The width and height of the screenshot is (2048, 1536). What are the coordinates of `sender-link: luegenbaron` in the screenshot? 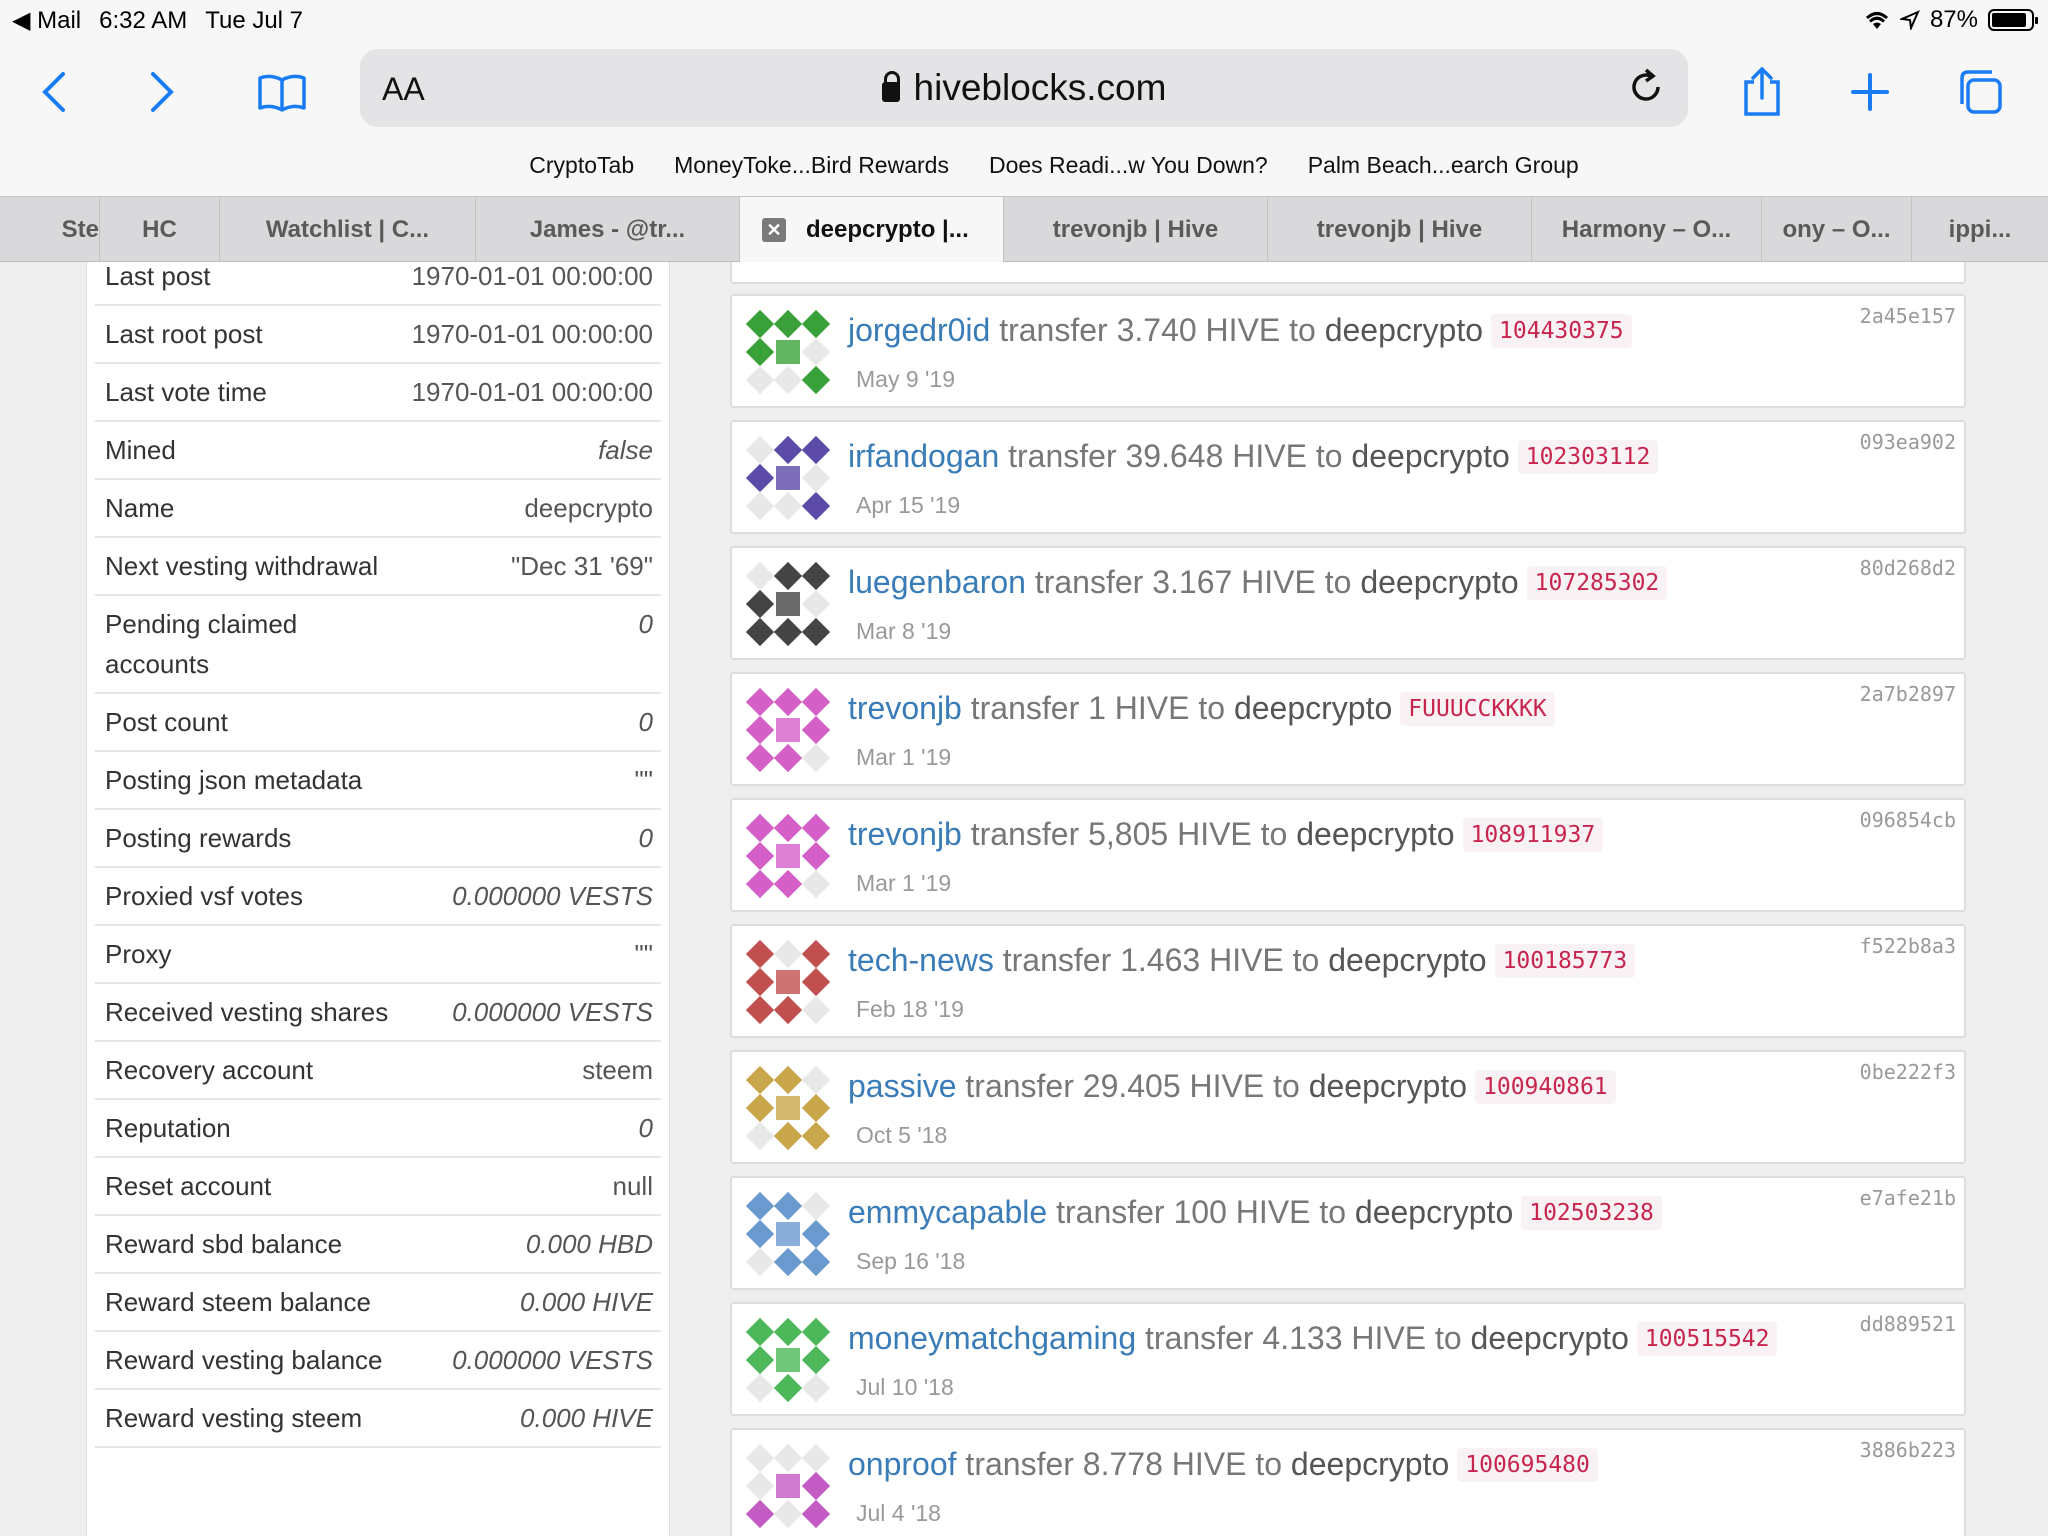 It's located at (937, 582).